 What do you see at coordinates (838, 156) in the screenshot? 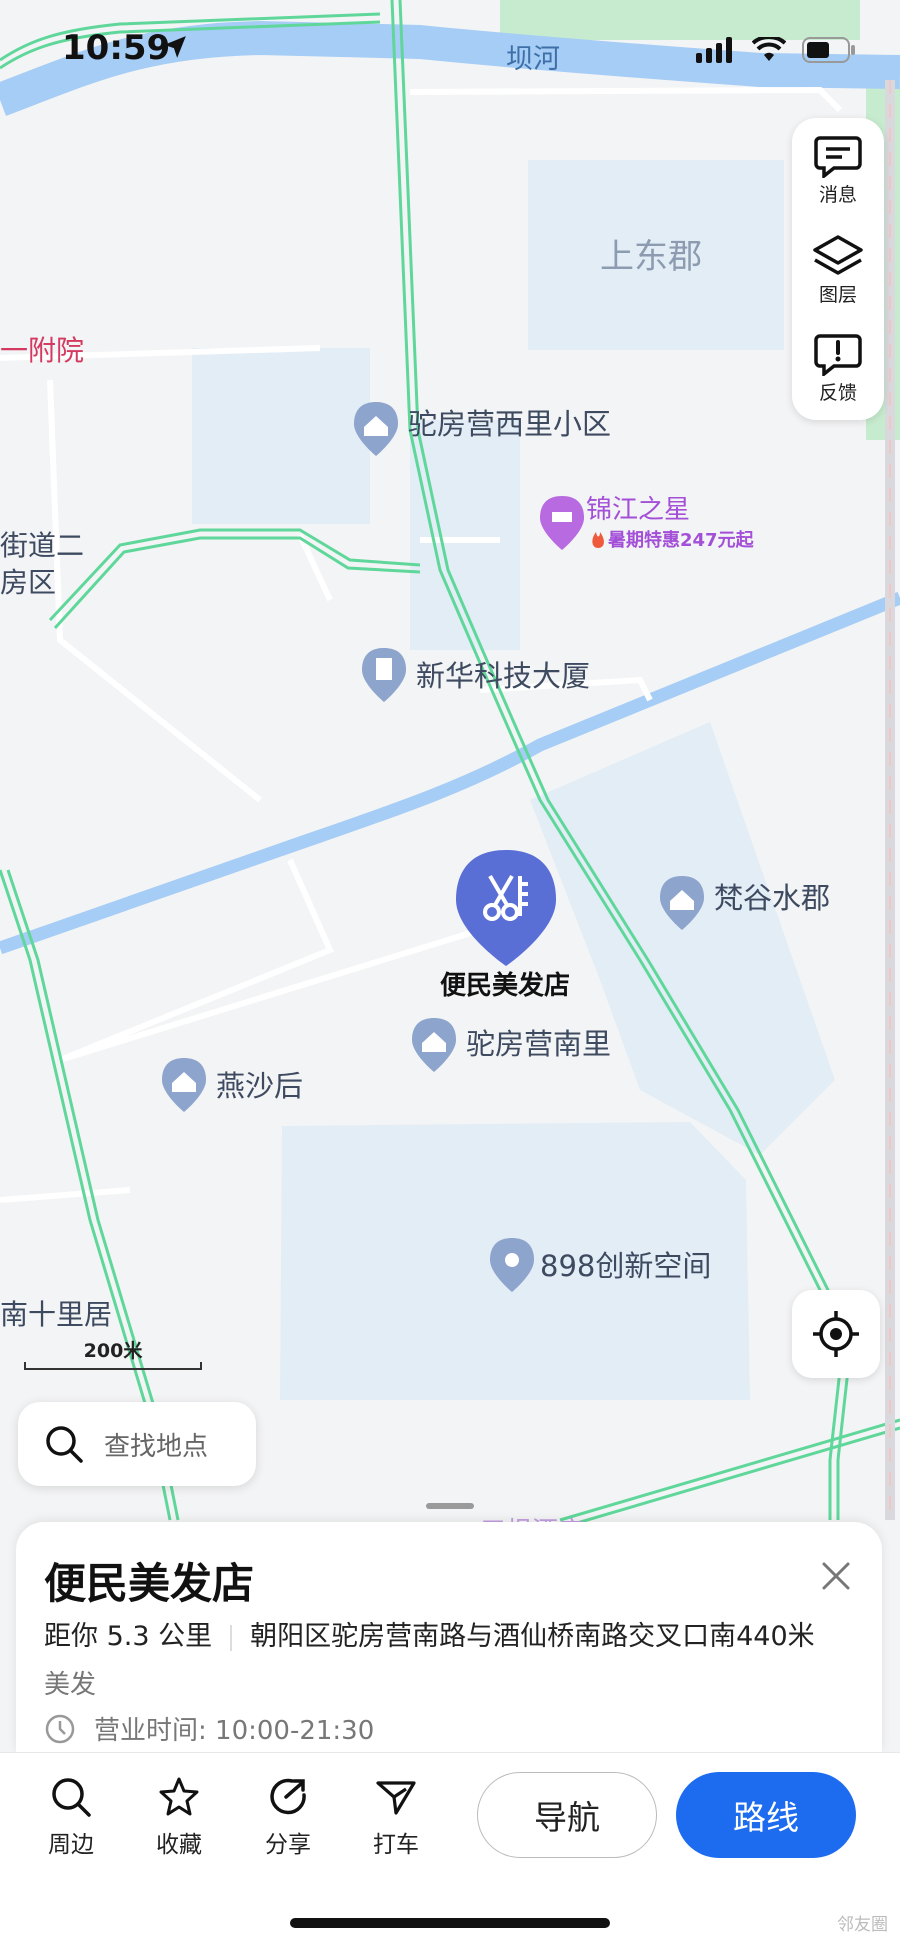
I see `message-icon` at bounding box center [838, 156].